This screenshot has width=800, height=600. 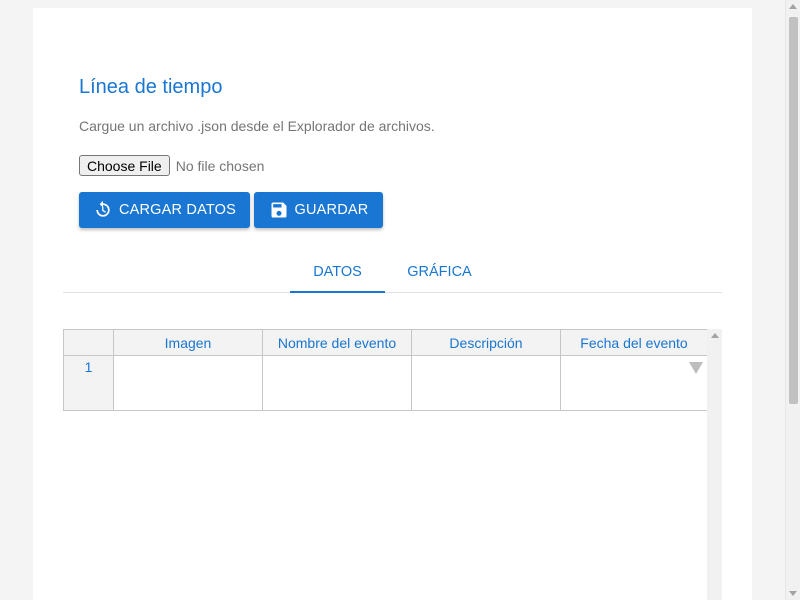 What do you see at coordinates (171, 165) in the screenshot?
I see `file-input: Choose File No file chosen` at bounding box center [171, 165].